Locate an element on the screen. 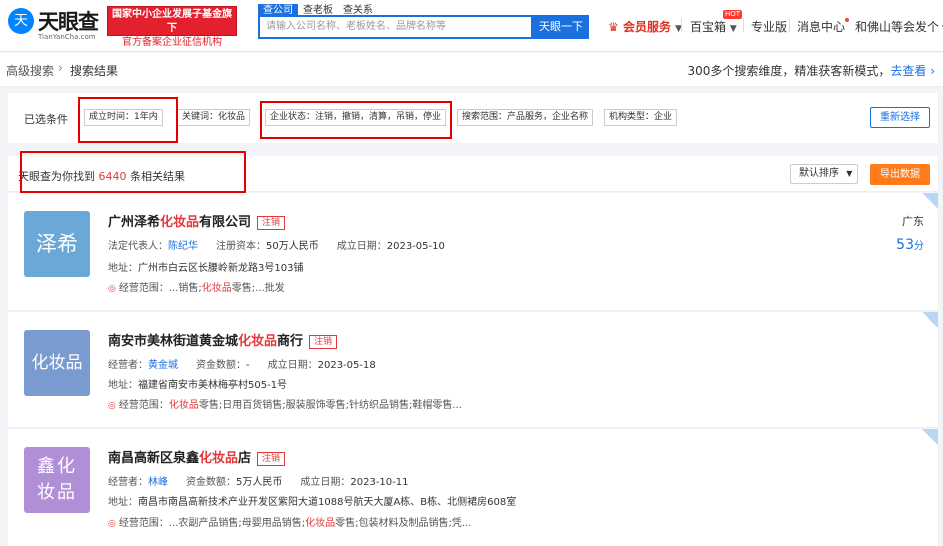  company-name-pre: 南昌高新区泉鑫 is located at coordinates (154, 458).